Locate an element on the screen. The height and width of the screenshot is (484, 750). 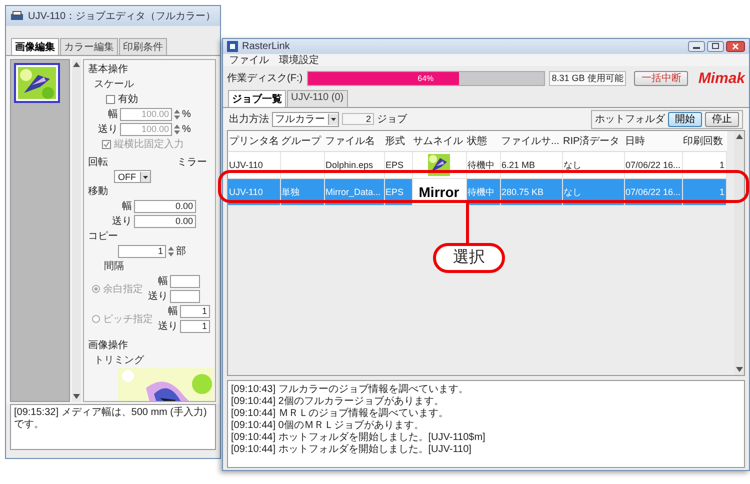
group-label: ミラー is located at coordinates (192, 162).